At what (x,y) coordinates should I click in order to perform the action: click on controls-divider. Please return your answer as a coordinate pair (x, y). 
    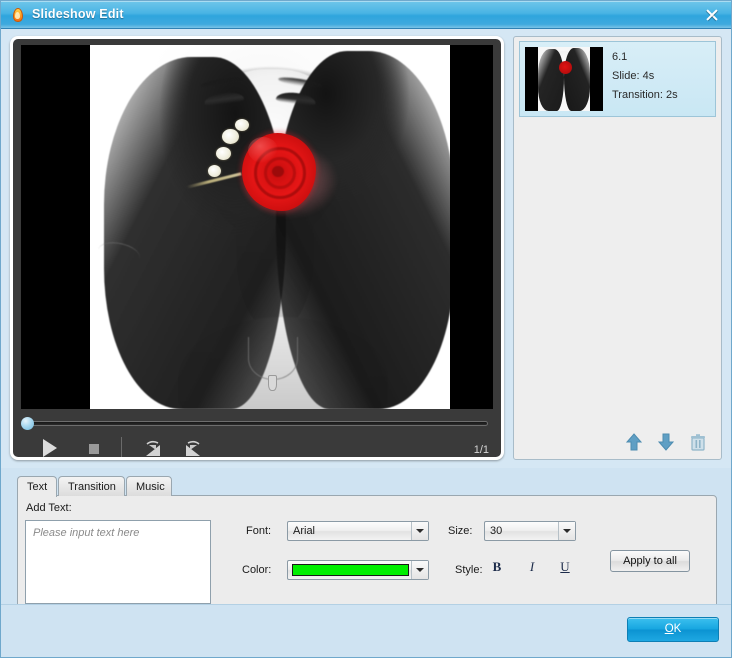
    Looking at the image, I should click on (121, 447).